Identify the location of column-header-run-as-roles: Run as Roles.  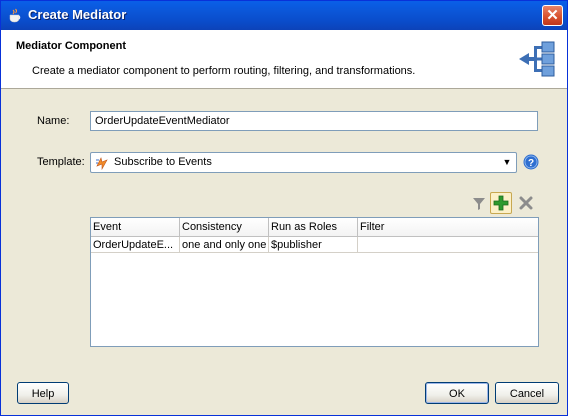
(313, 227).